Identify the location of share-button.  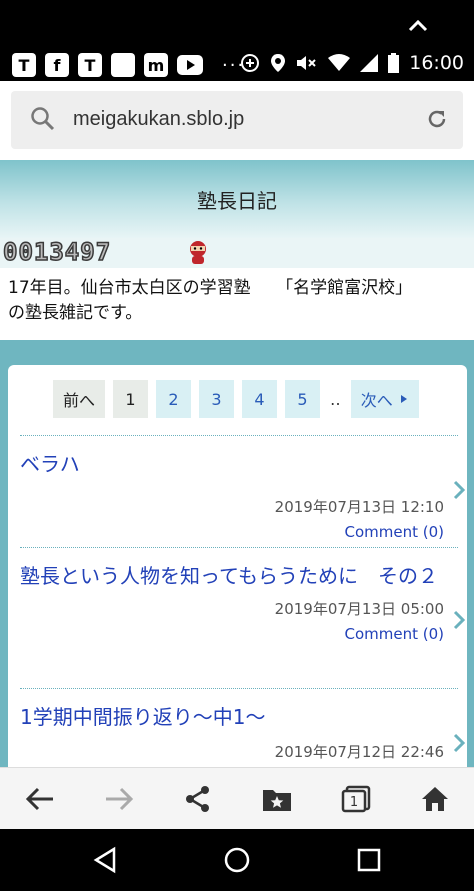
(198, 799).